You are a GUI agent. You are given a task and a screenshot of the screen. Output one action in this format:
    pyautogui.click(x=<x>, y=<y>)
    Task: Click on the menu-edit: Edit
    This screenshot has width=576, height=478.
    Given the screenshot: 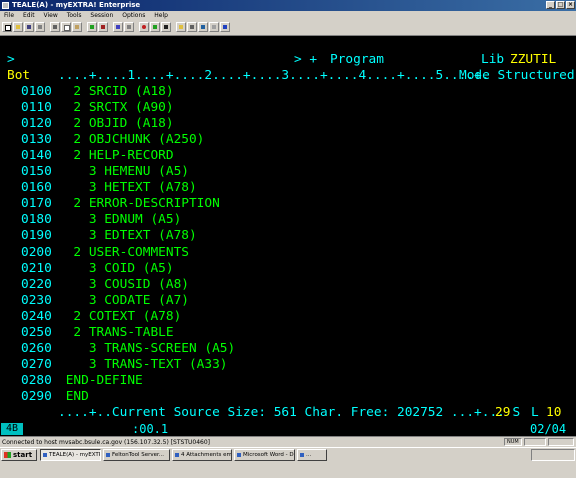 What is the action you would take?
    pyautogui.click(x=29, y=15)
    